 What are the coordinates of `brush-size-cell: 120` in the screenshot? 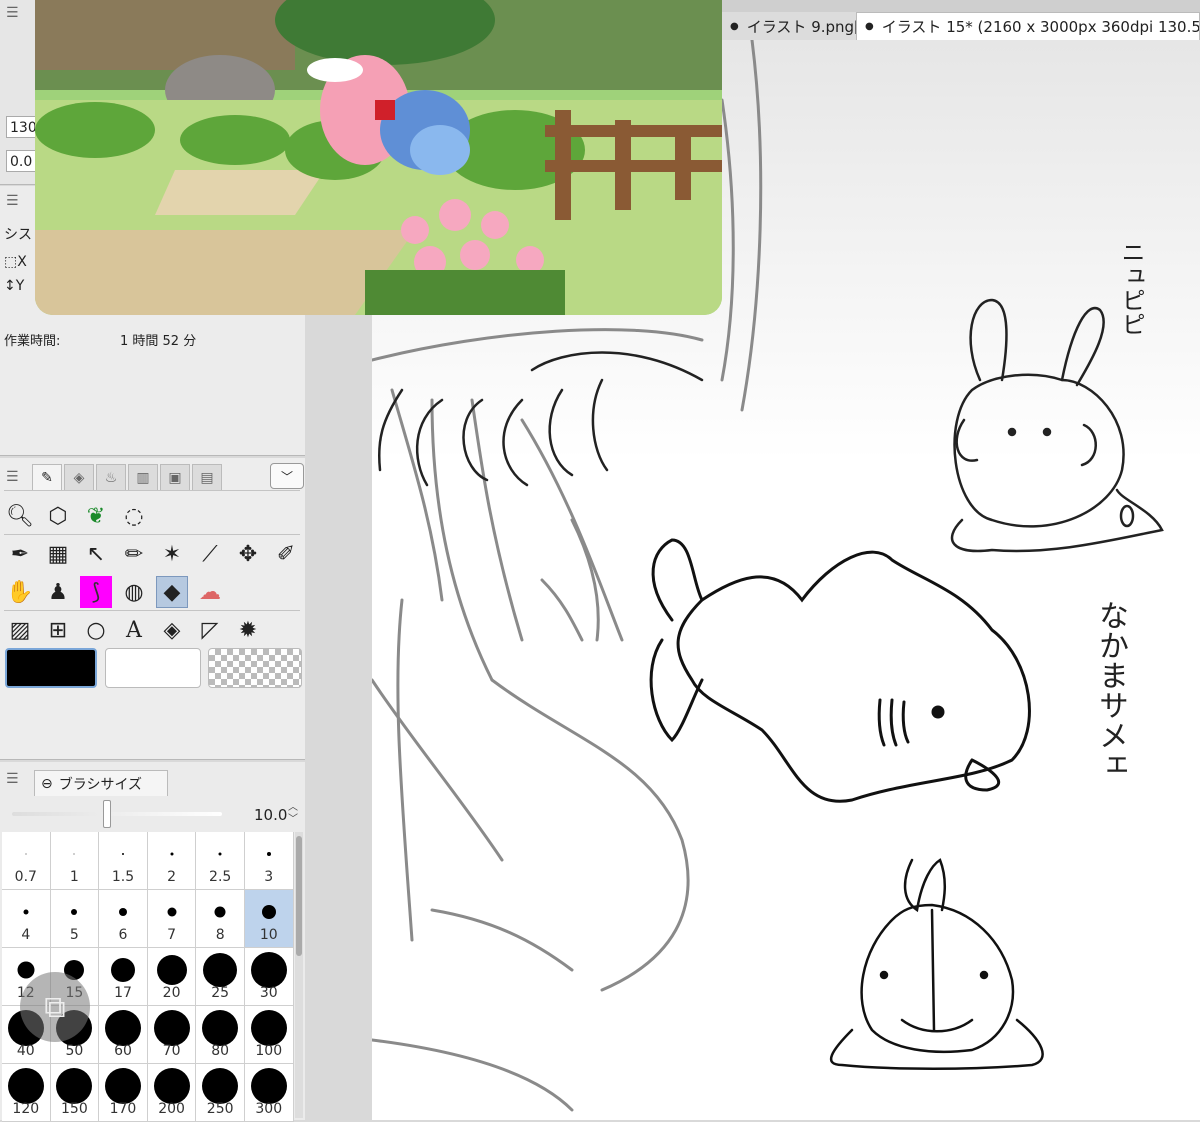 It's located at (26, 1093).